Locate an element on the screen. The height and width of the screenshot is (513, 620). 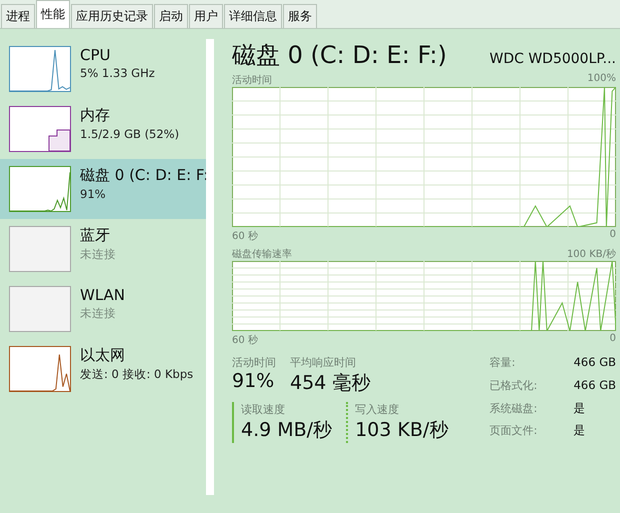
item-name: 内存 is located at coordinates (95, 115).